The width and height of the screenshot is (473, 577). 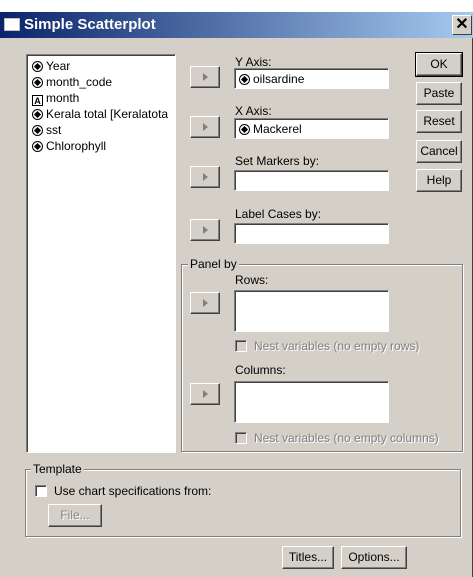 What do you see at coordinates (41, 491) in the screenshot?
I see `use-chart-spec-checkbox` at bounding box center [41, 491].